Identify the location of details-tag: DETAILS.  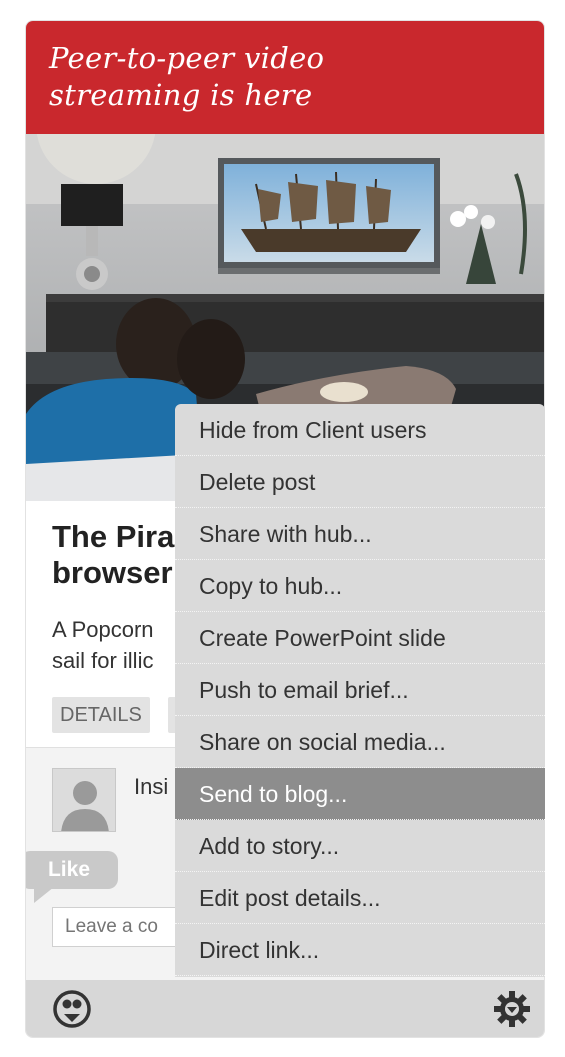
(101, 715).